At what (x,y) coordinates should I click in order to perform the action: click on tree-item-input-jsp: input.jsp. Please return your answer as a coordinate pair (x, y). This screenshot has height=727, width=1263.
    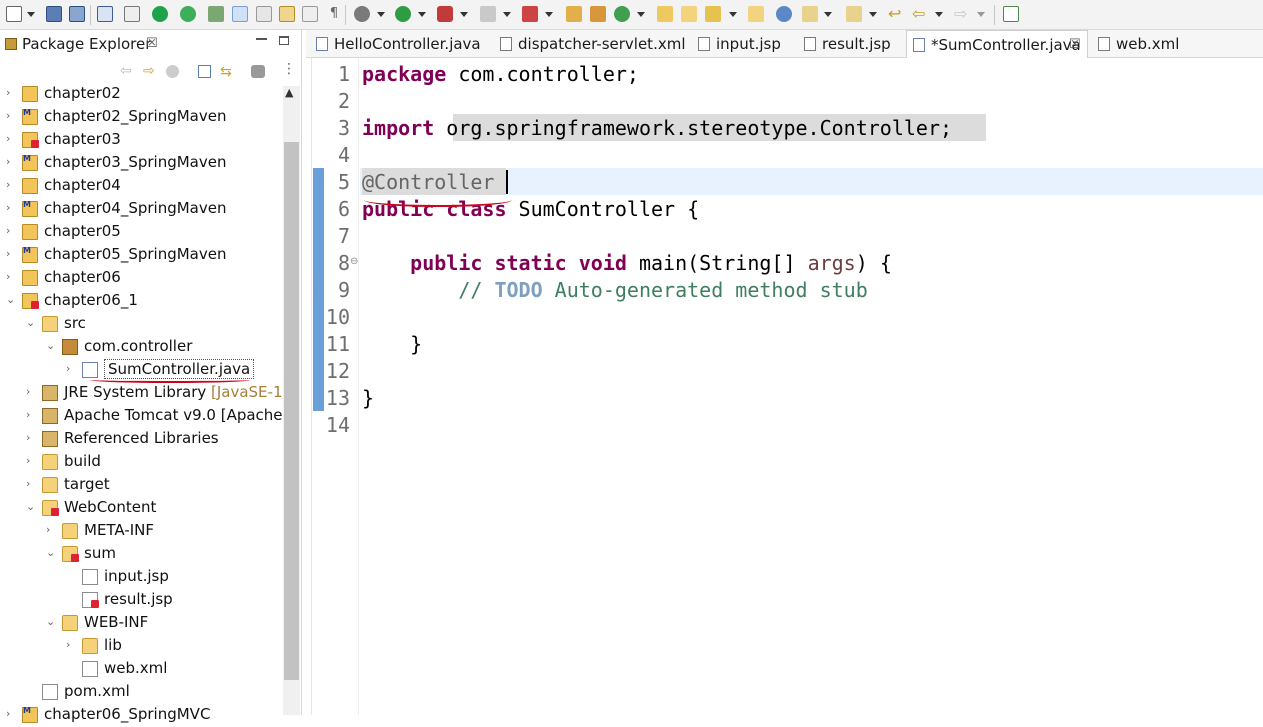
    Looking at the image, I should click on (141, 577).